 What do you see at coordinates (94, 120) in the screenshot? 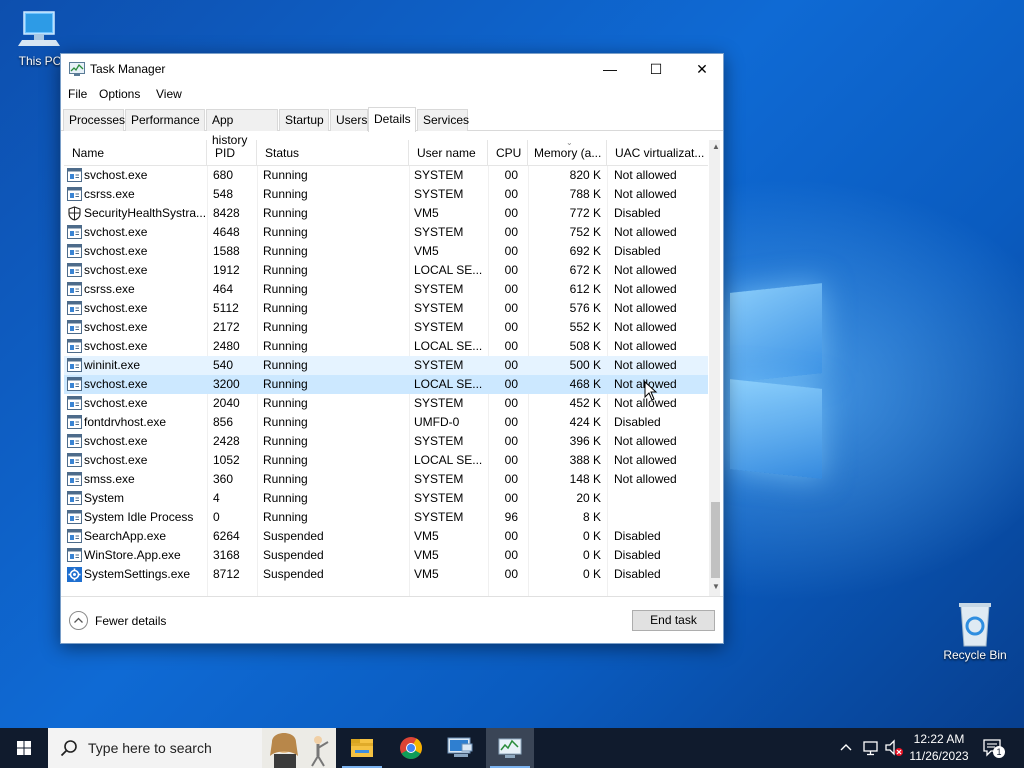
I see `tab-processes: Processes` at bounding box center [94, 120].